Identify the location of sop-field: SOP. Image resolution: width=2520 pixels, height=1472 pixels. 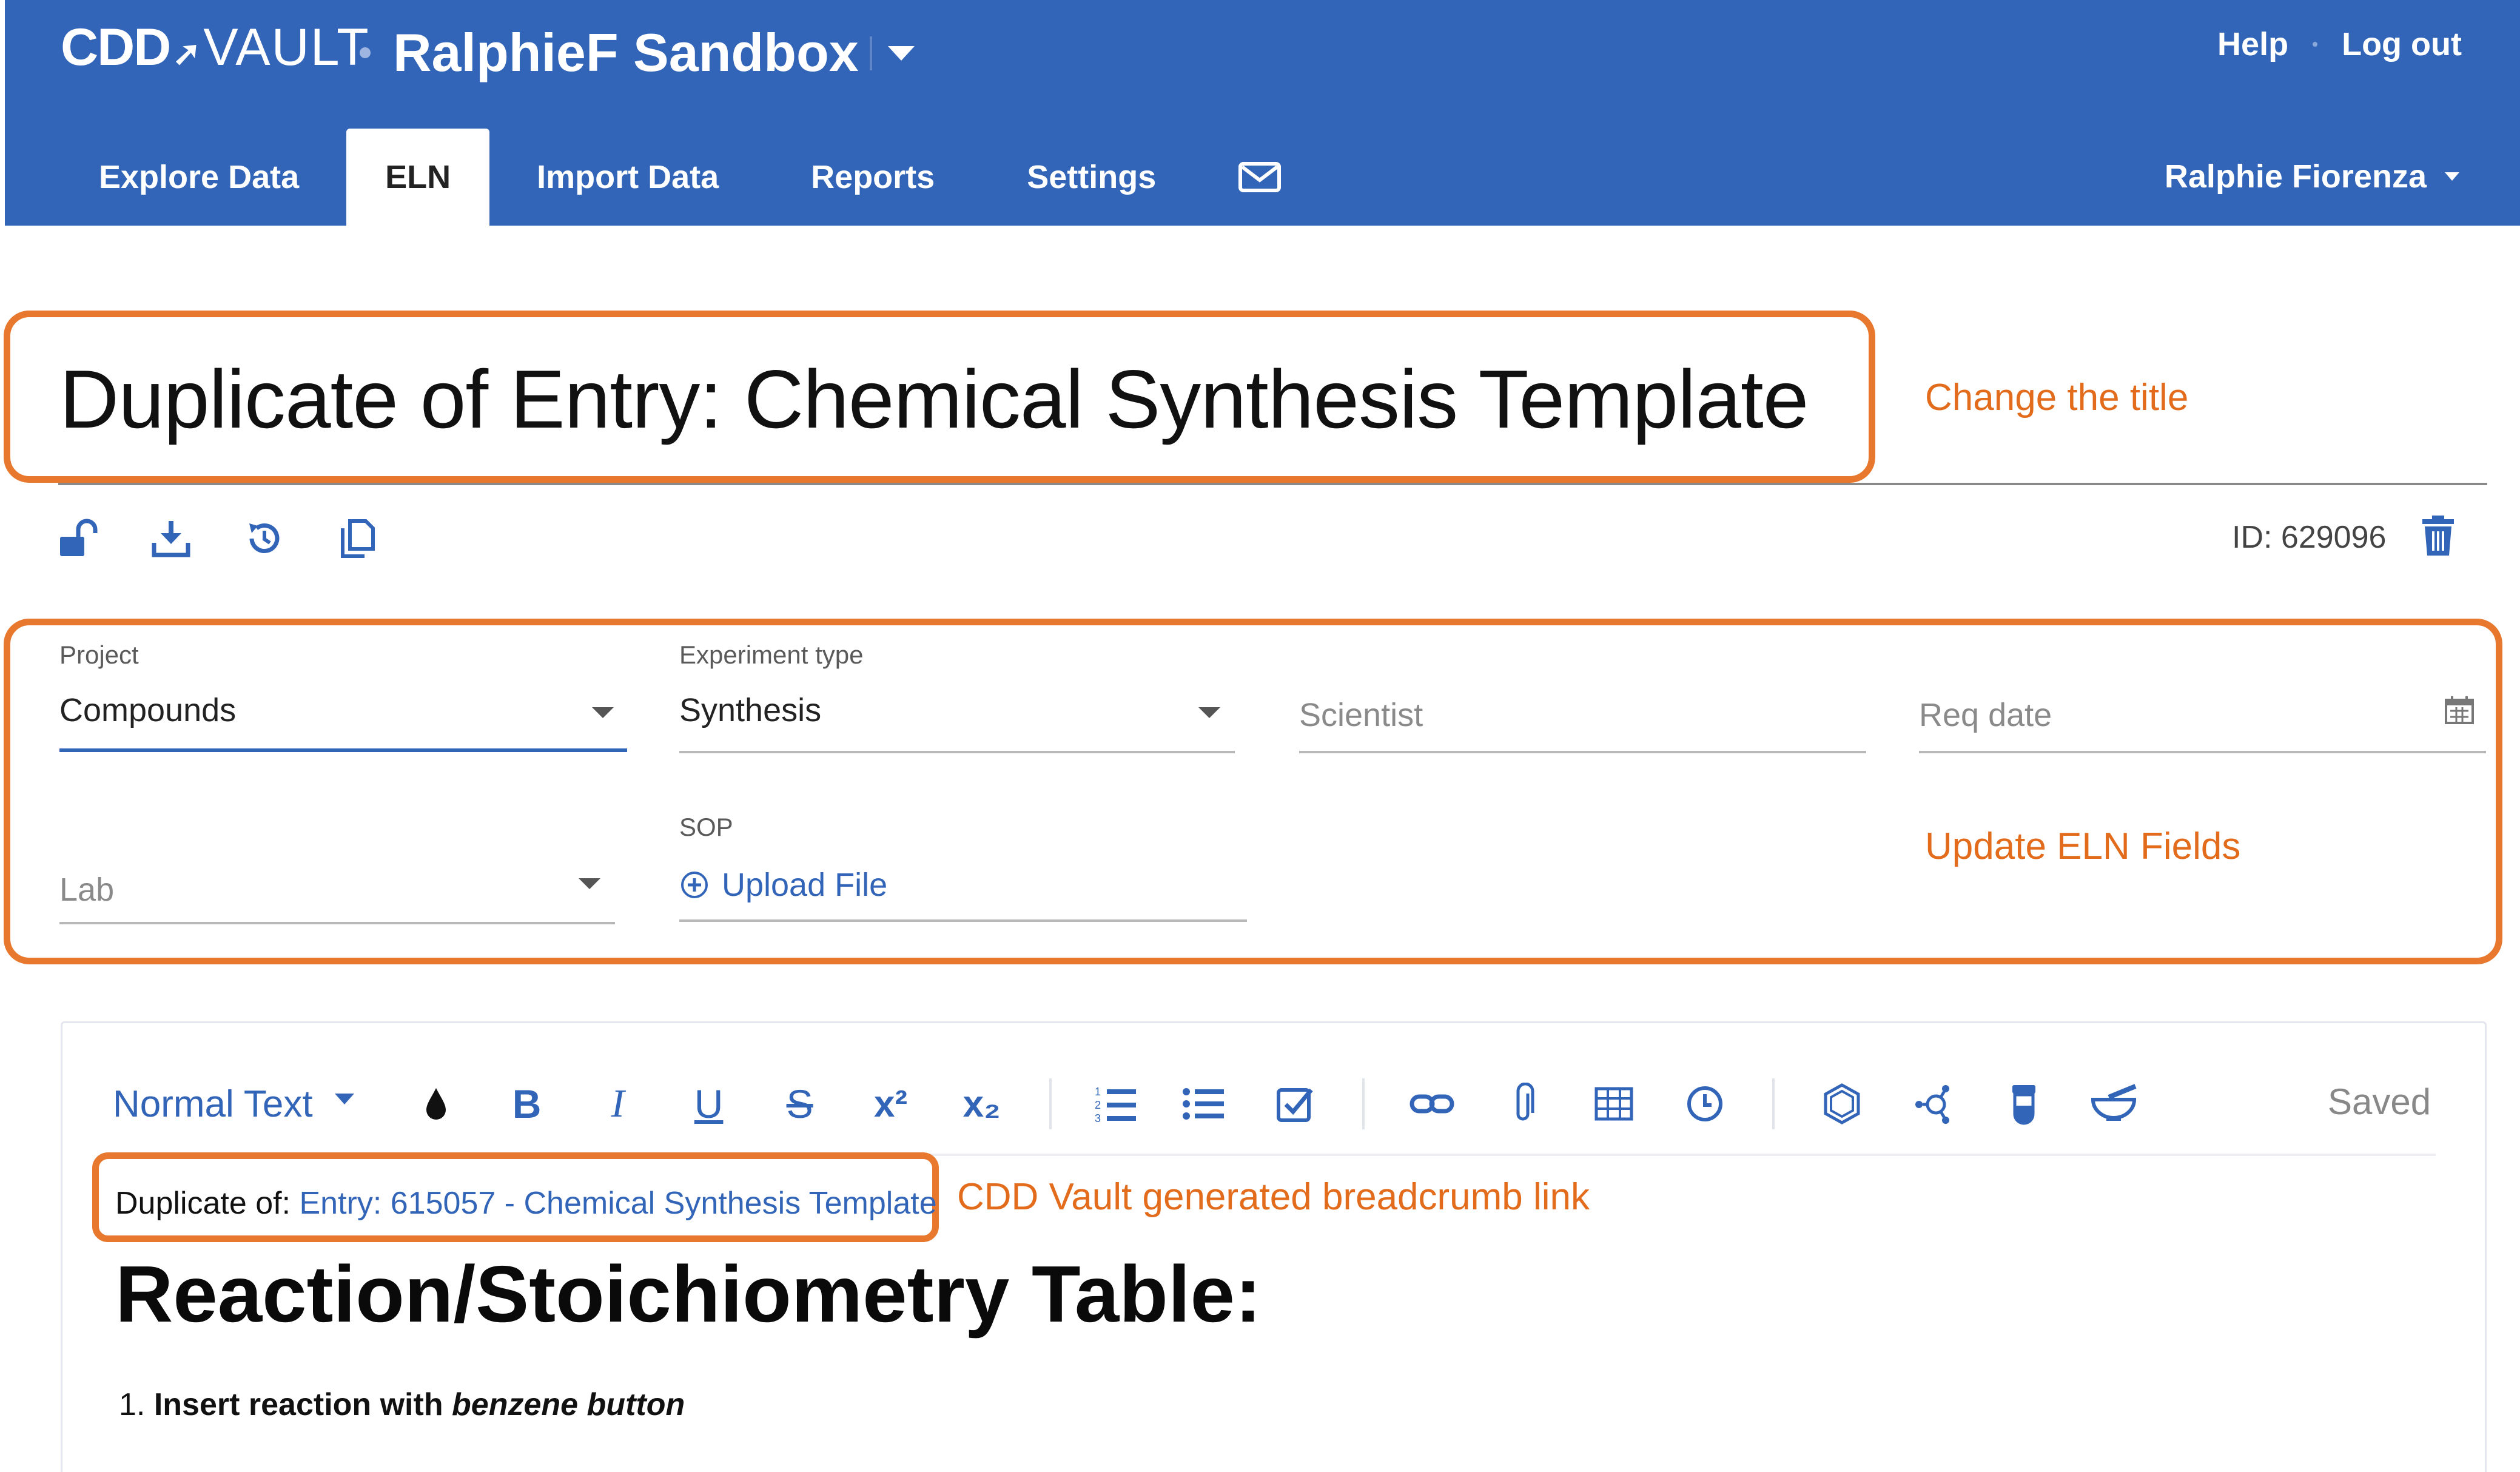
(963, 827).